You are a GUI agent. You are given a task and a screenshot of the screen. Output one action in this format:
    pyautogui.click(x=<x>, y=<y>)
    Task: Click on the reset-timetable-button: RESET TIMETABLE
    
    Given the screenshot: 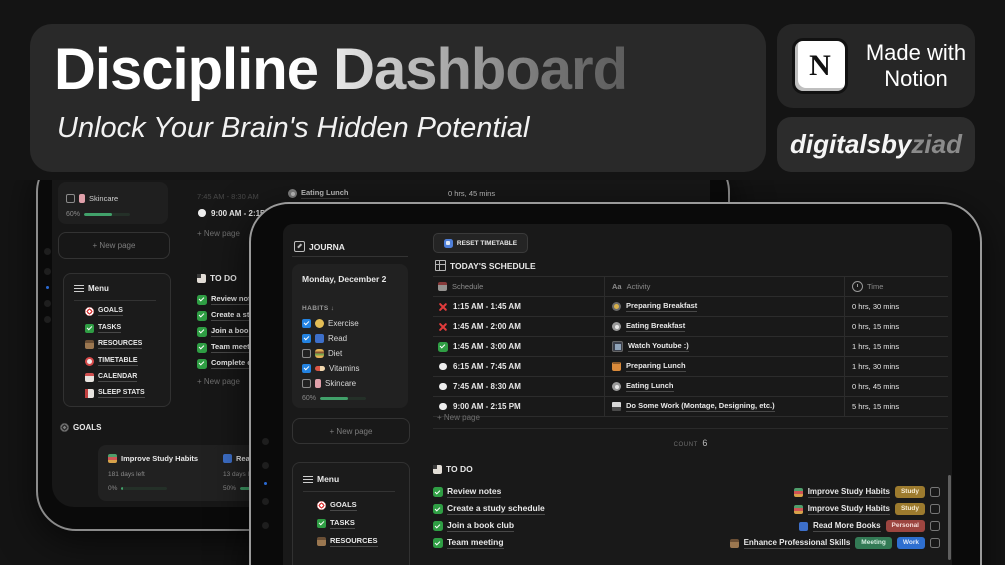 What is the action you would take?
    pyautogui.click(x=480, y=243)
    